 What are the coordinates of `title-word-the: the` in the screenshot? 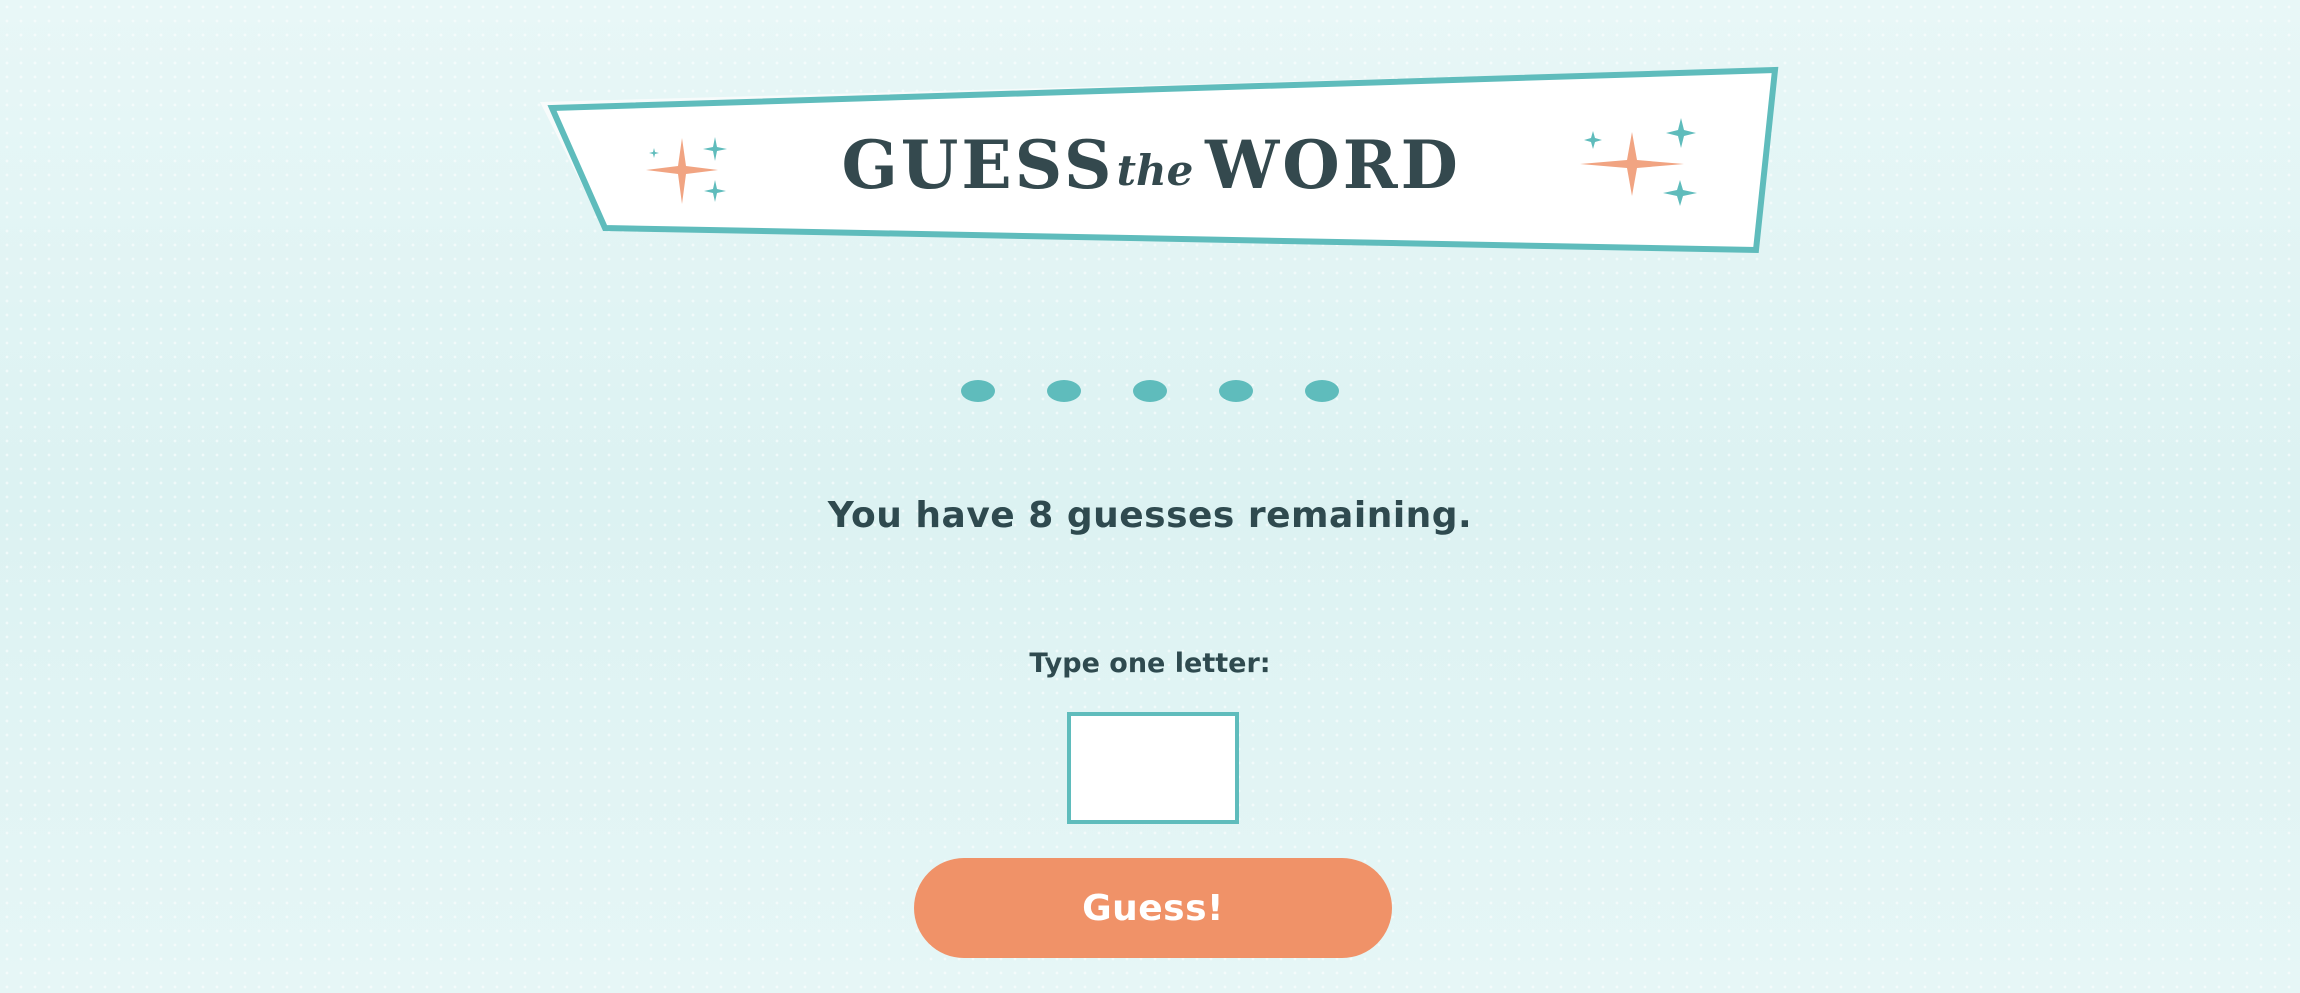 It's located at (1155, 170).